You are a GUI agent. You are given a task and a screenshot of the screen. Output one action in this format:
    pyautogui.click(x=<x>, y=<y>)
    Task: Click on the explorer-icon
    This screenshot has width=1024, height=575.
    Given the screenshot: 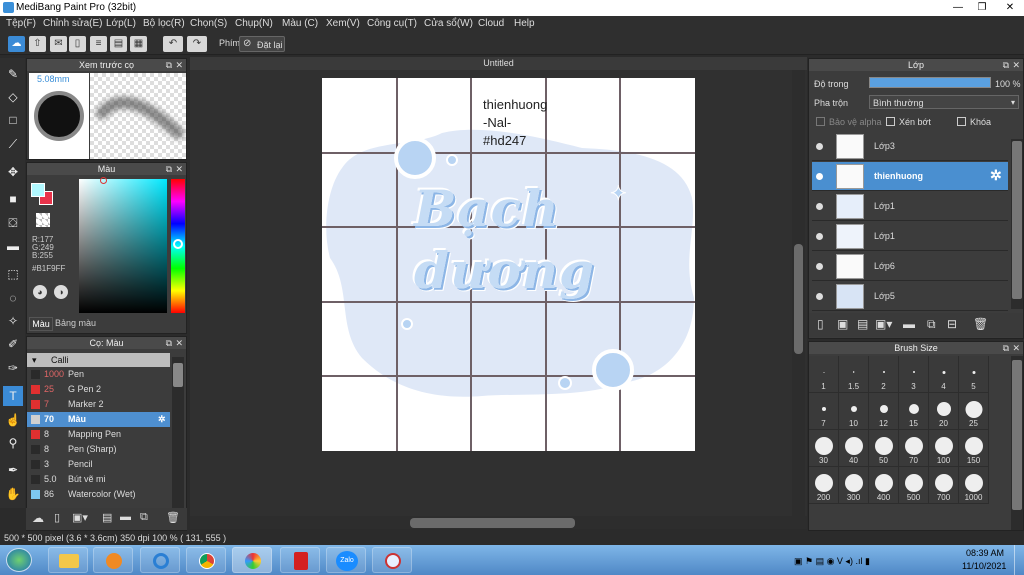 What is the action you would take?
    pyautogui.click(x=68, y=560)
    